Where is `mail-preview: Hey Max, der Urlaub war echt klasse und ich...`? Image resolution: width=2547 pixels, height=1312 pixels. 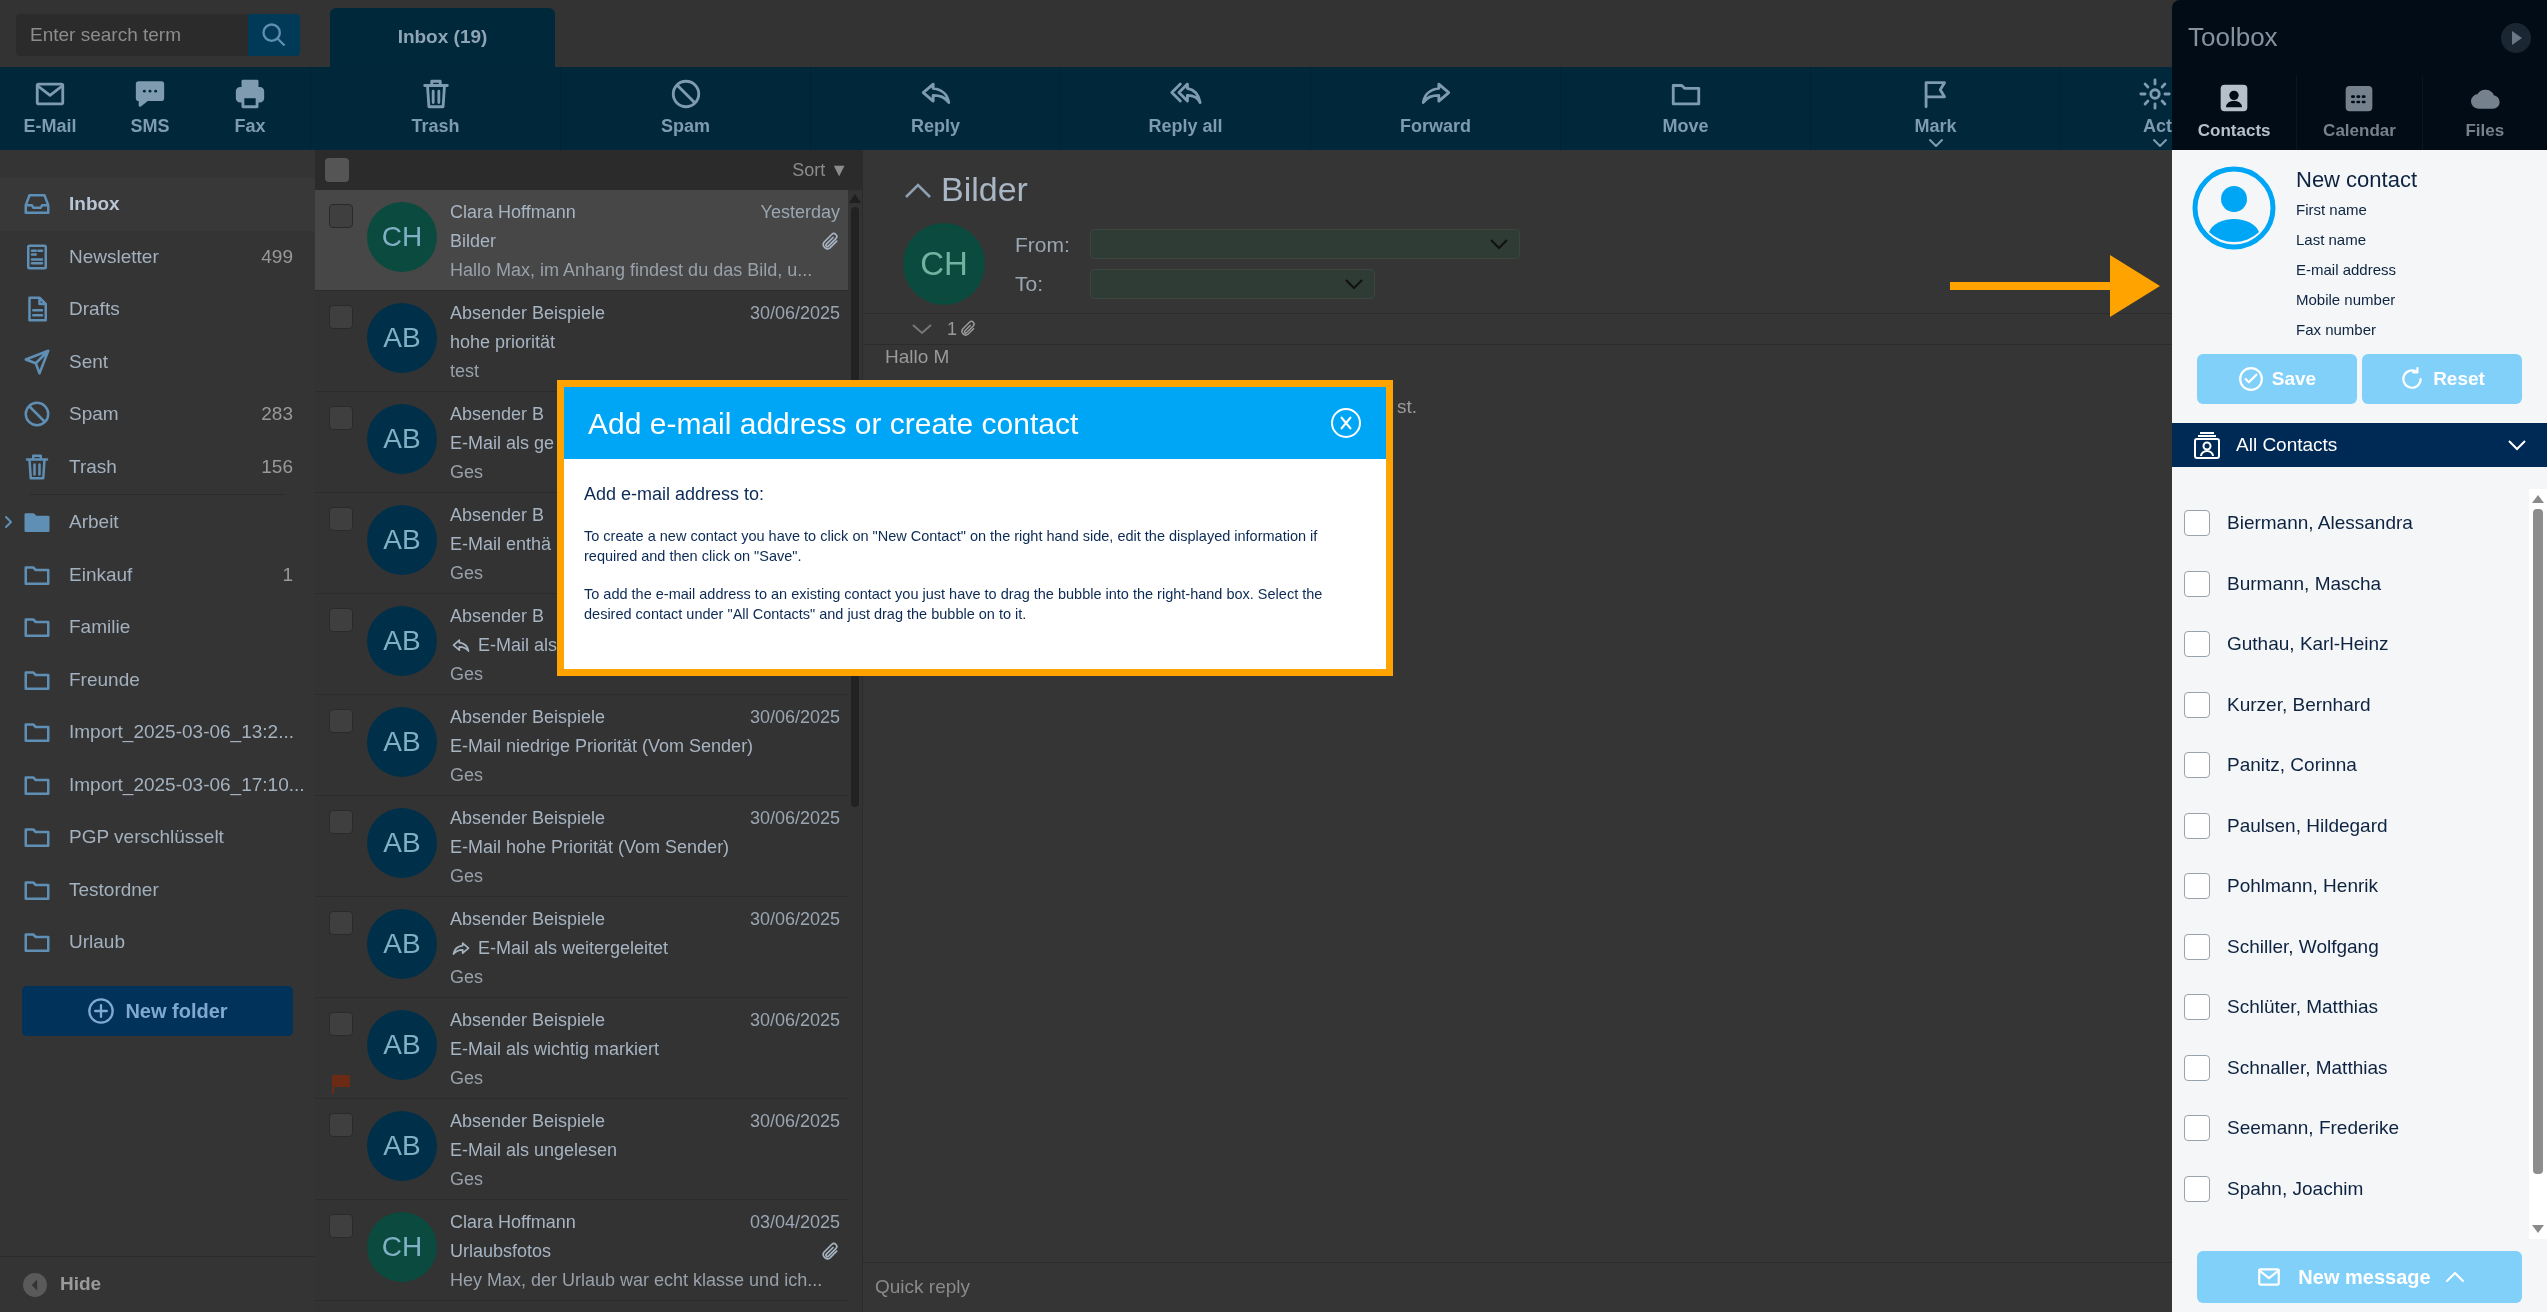 mail-preview: Hey Max, der Urlaub war echt klasse und ich... is located at coordinates (636, 1280).